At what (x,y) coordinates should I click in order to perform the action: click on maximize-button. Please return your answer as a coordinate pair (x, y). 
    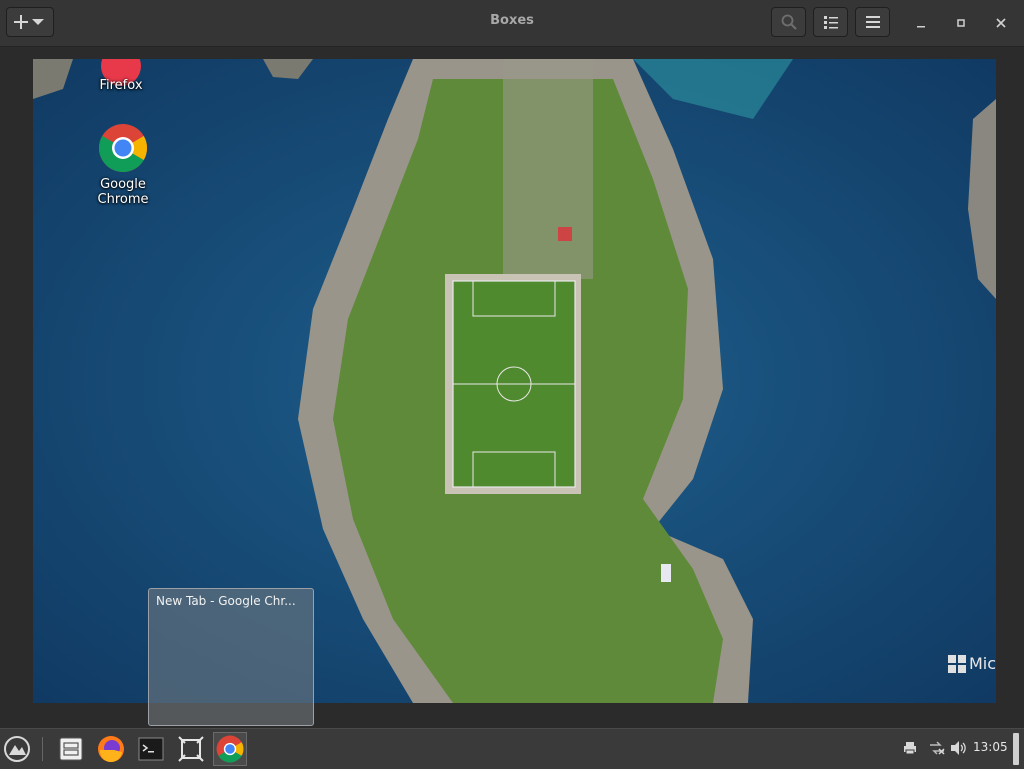
    Looking at the image, I should click on (961, 23).